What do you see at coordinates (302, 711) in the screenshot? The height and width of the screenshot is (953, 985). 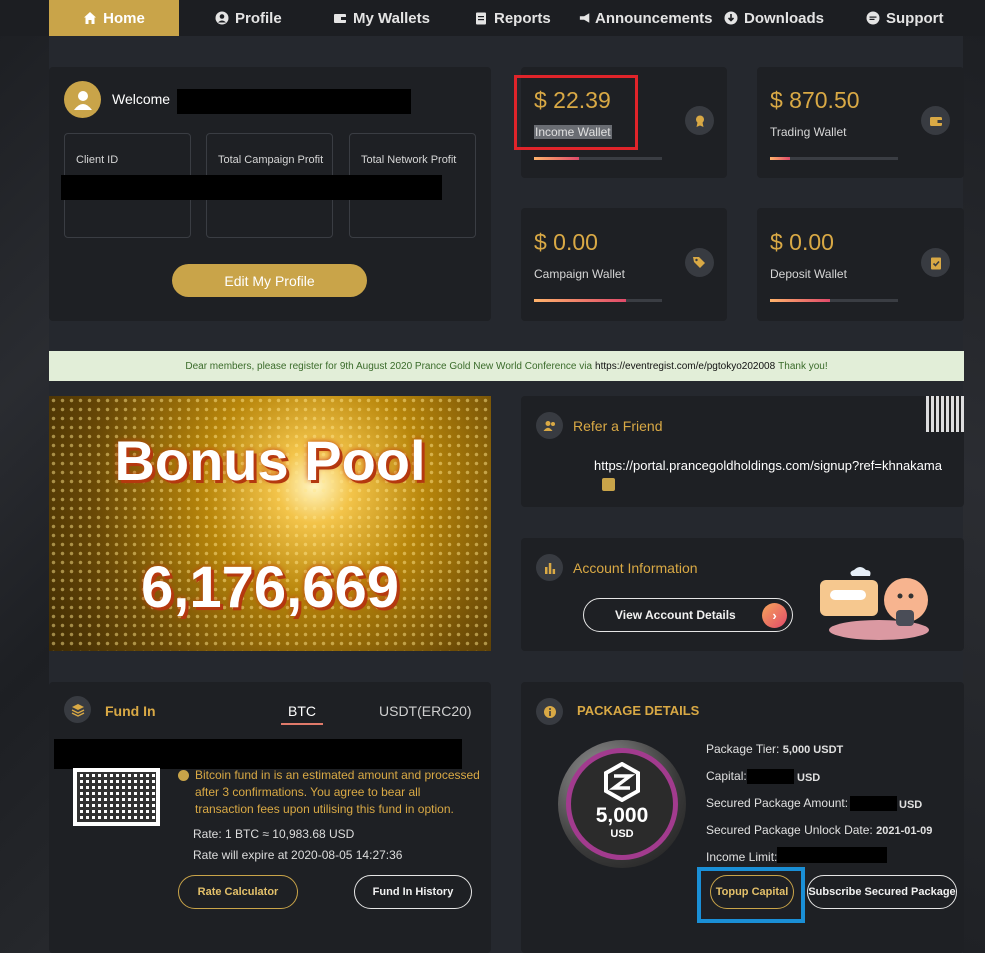 I see `tab-btc: BTC` at bounding box center [302, 711].